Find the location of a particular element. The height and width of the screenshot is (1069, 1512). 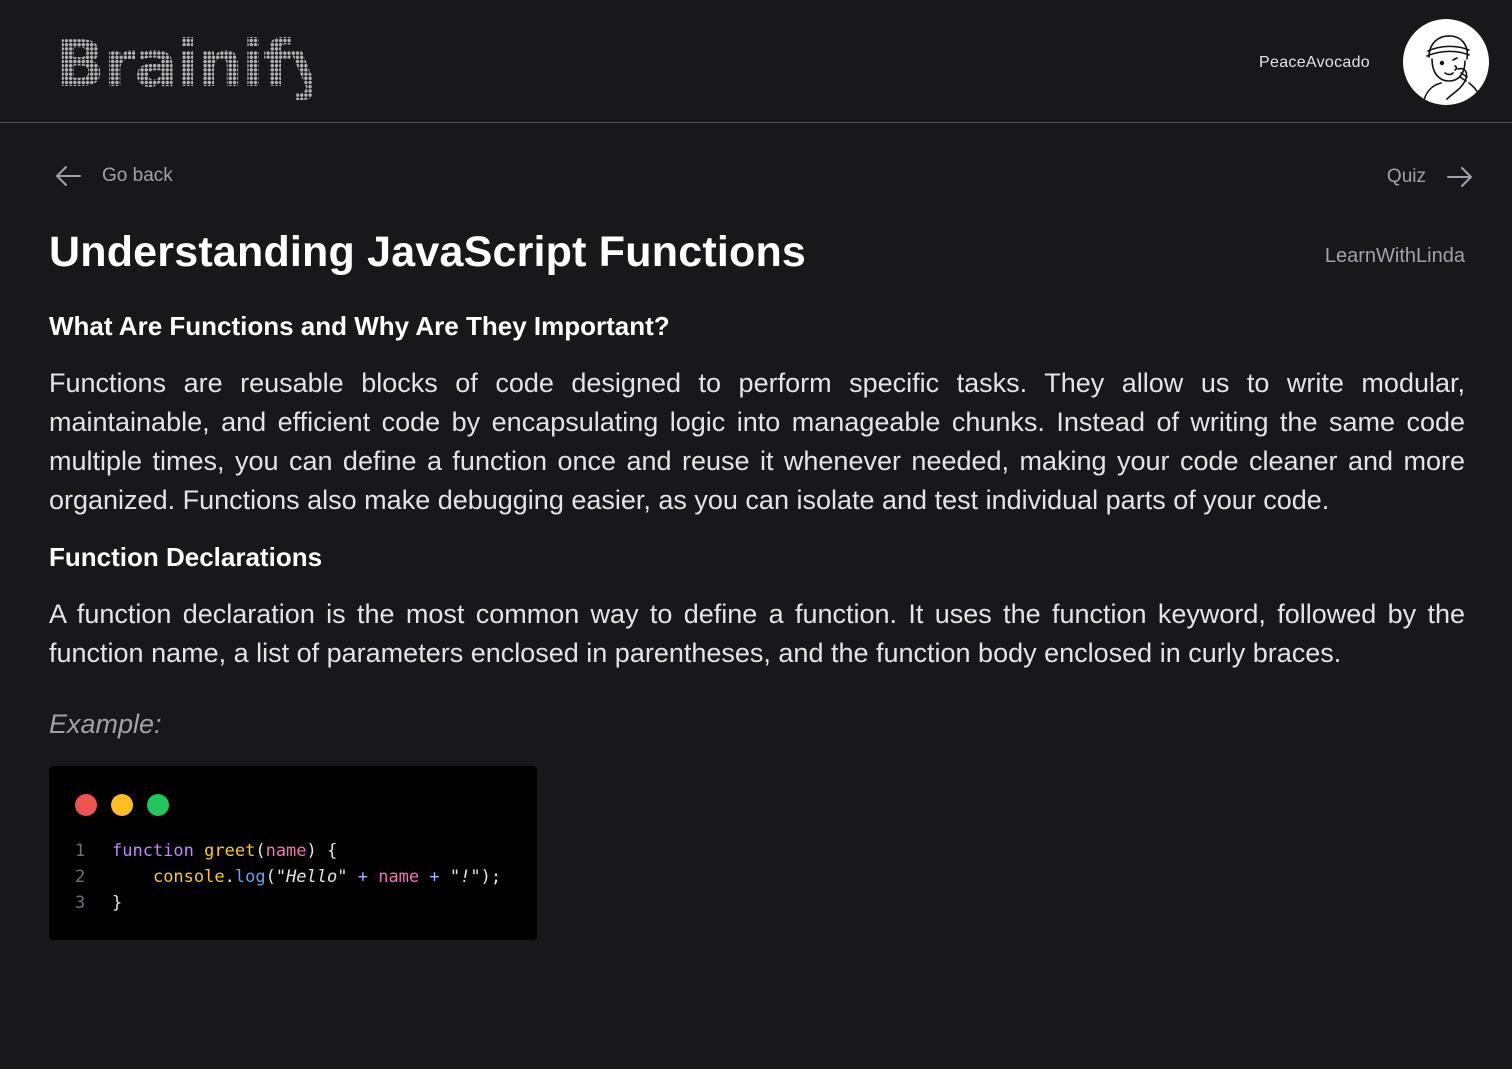

line-number: 1 is located at coordinates (80, 851).